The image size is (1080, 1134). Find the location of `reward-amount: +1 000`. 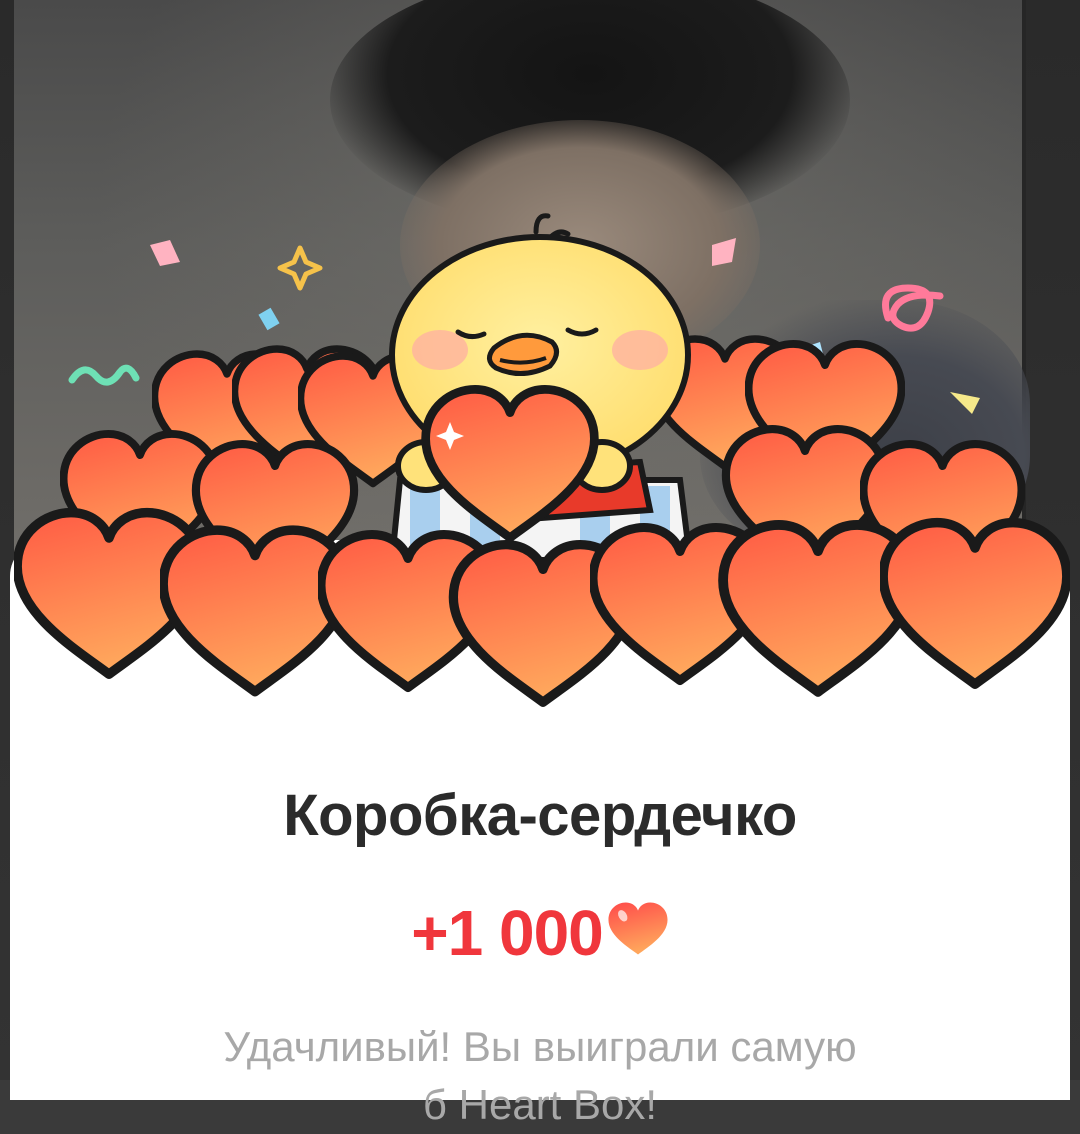

reward-amount: +1 000 is located at coordinates (507, 933).